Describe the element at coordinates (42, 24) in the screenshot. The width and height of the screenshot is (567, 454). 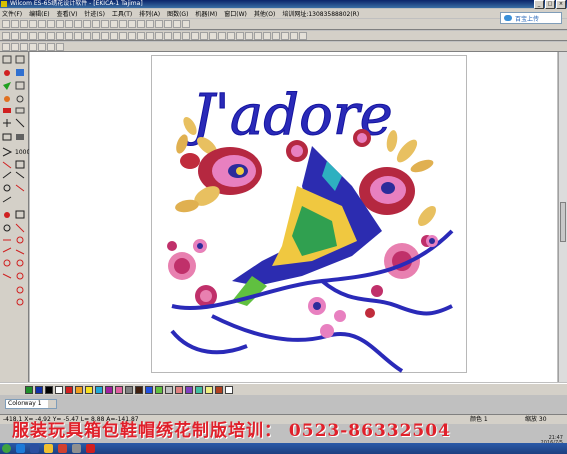
I see `cut-icon` at that location.